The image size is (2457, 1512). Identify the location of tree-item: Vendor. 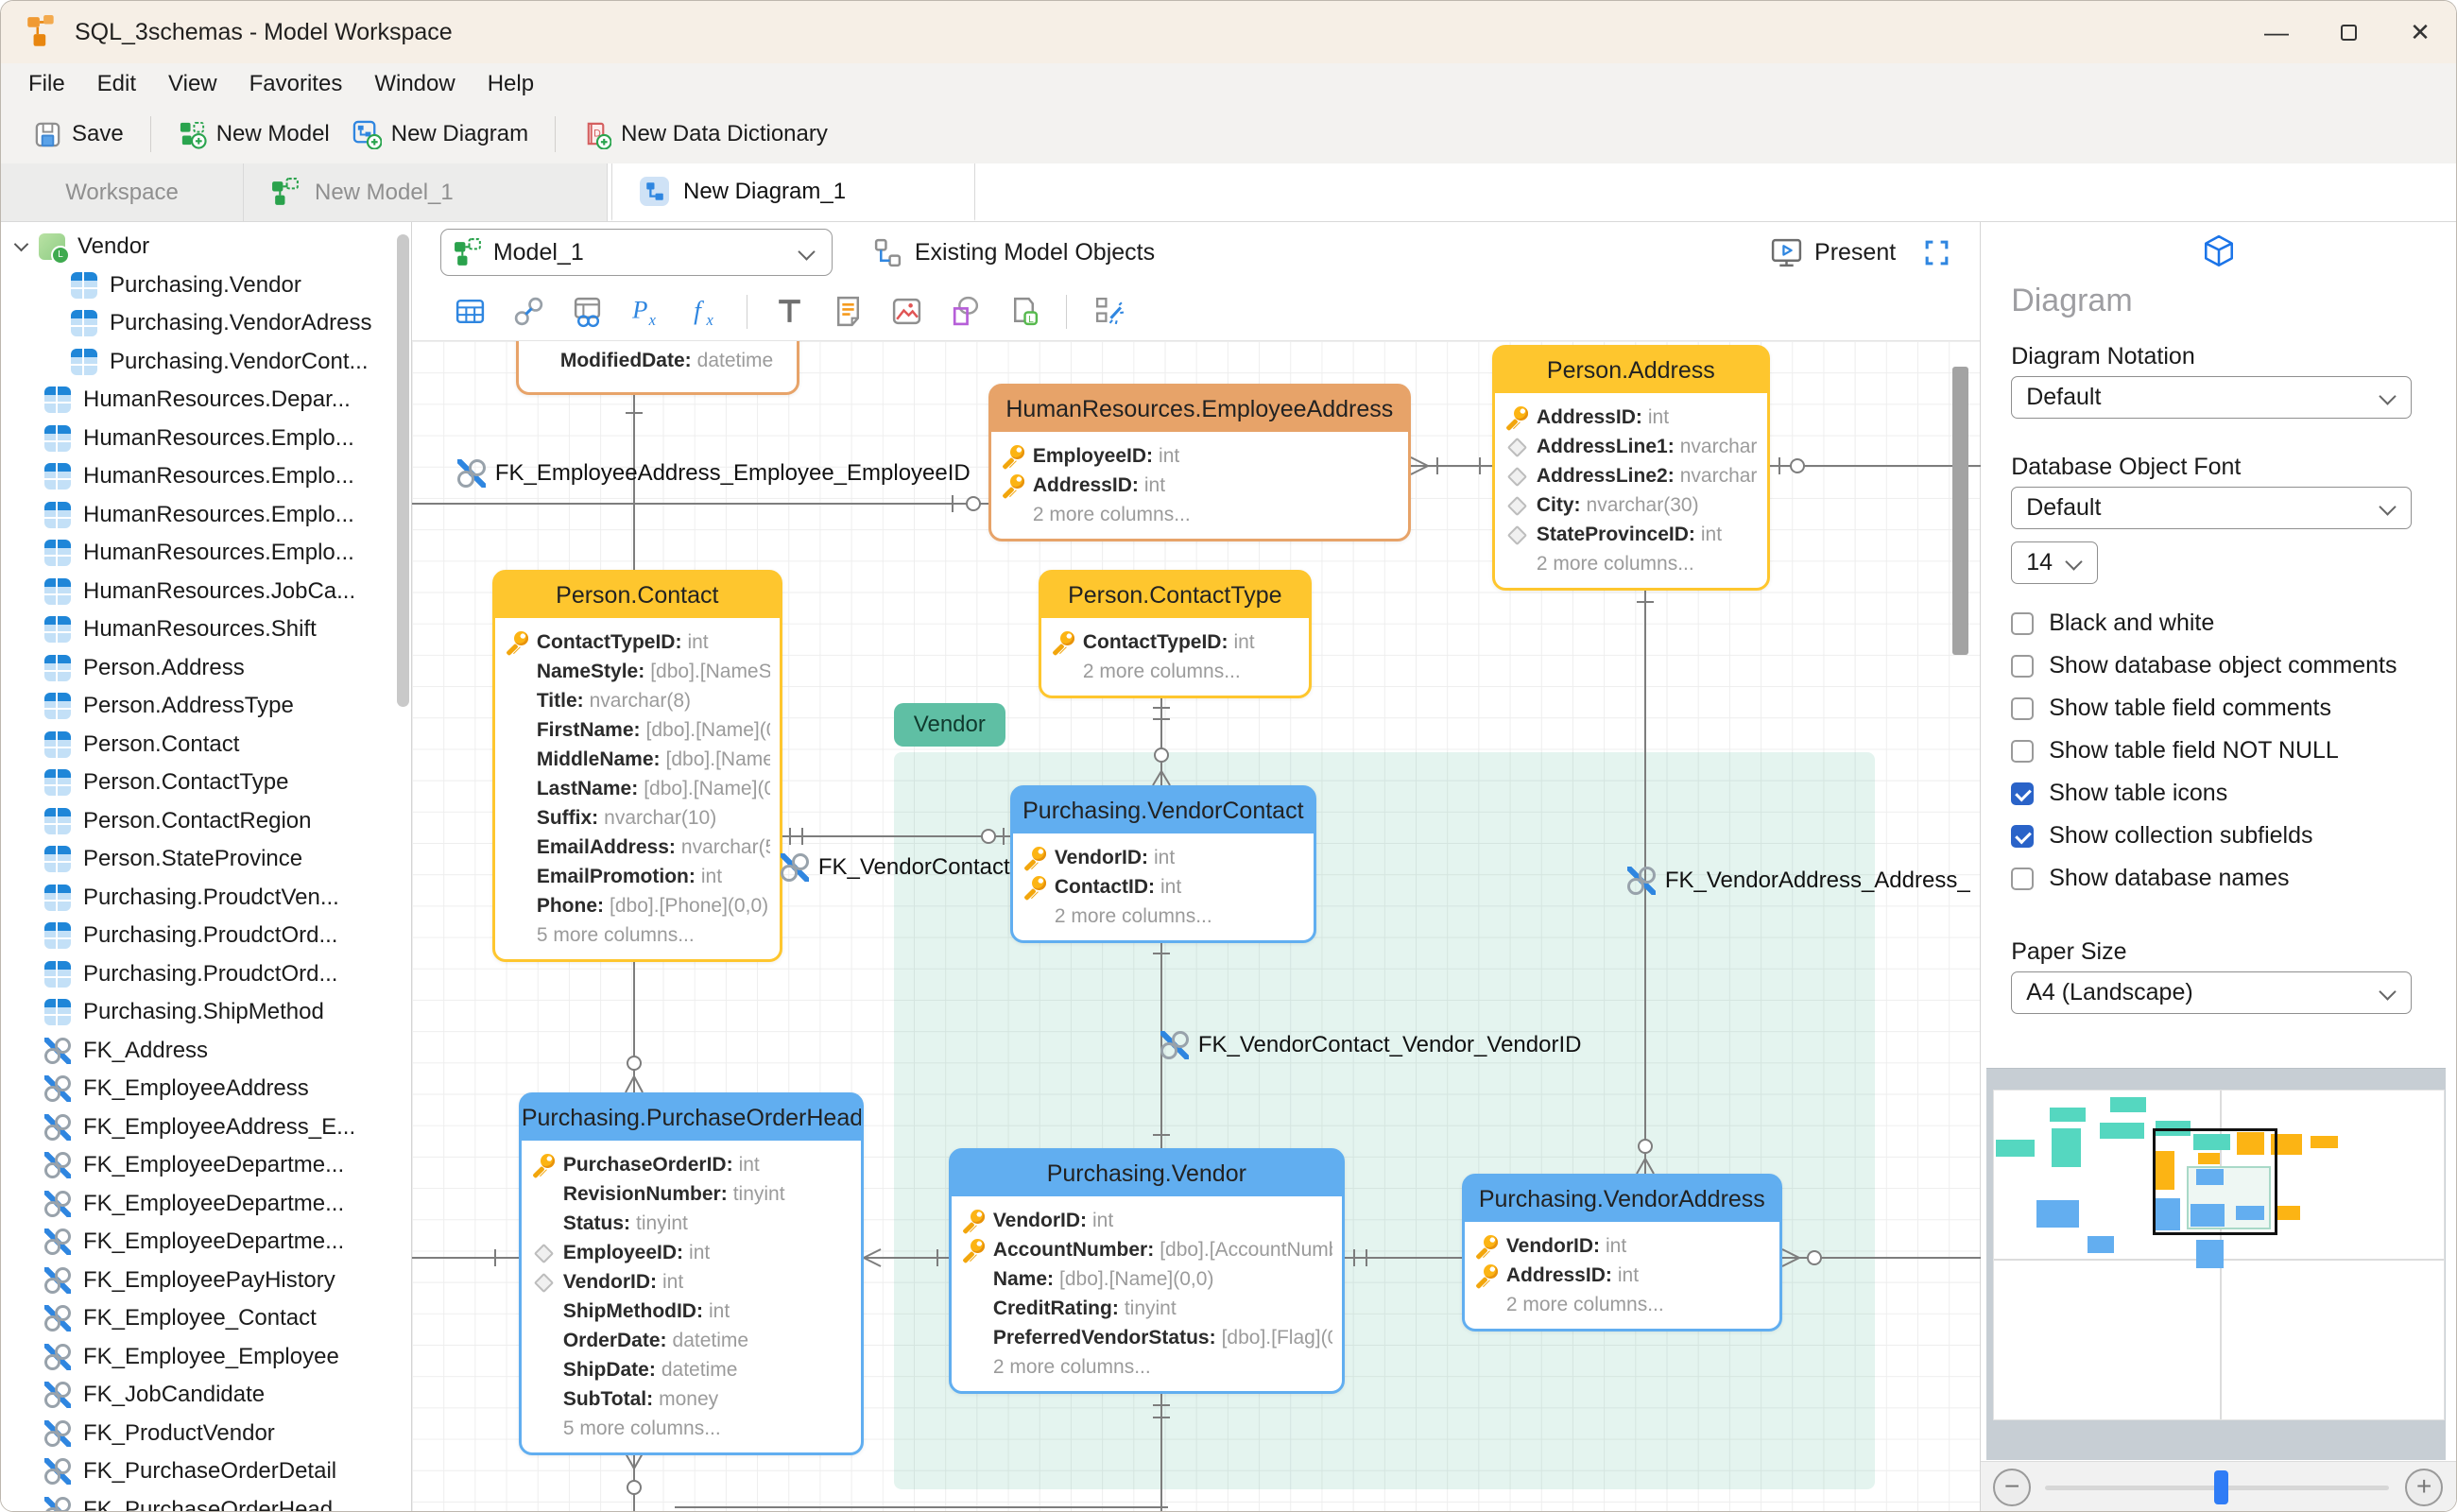
(206, 247).